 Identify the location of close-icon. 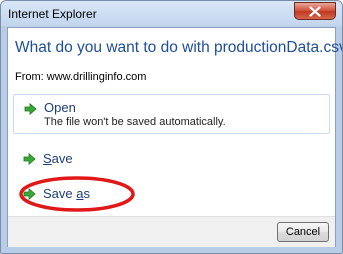
(315, 11).